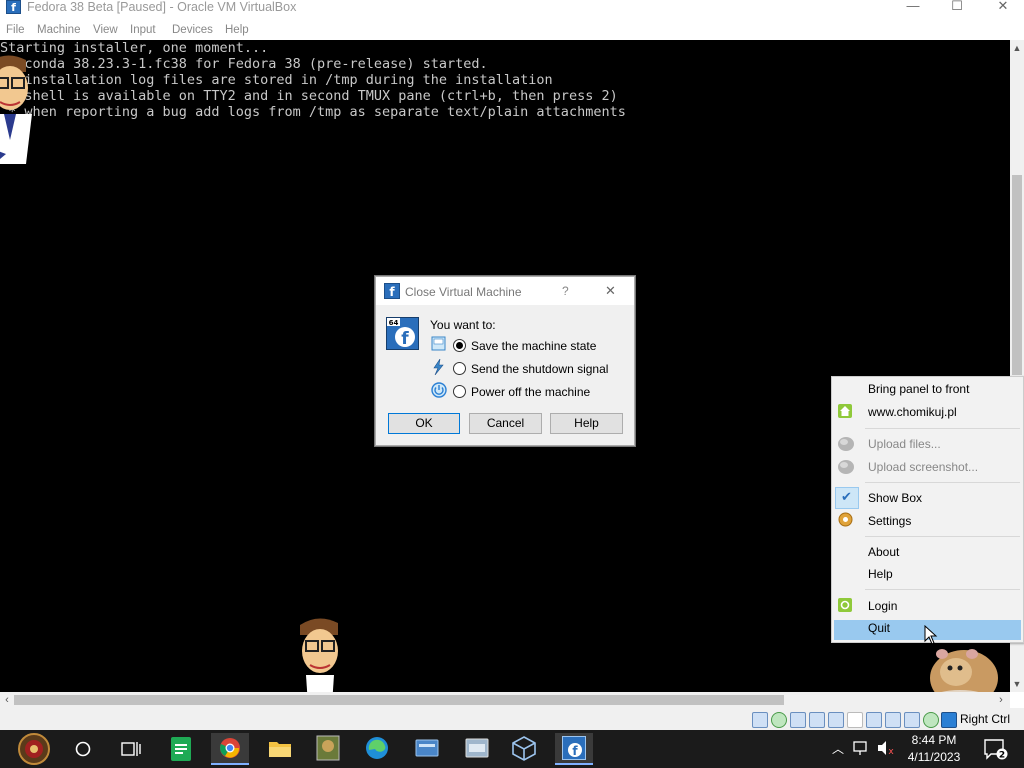 The image size is (1024, 768). What do you see at coordinates (934, 740) in the screenshot?
I see `clock-time: 8:44 PM` at bounding box center [934, 740].